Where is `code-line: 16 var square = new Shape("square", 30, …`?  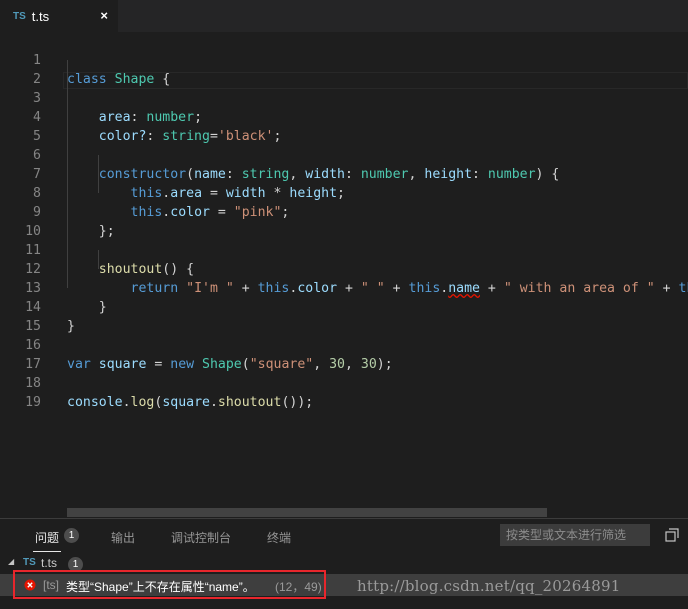
code-line: 16 var square = new Shape("square", 30, … is located at coordinates (209, 355).